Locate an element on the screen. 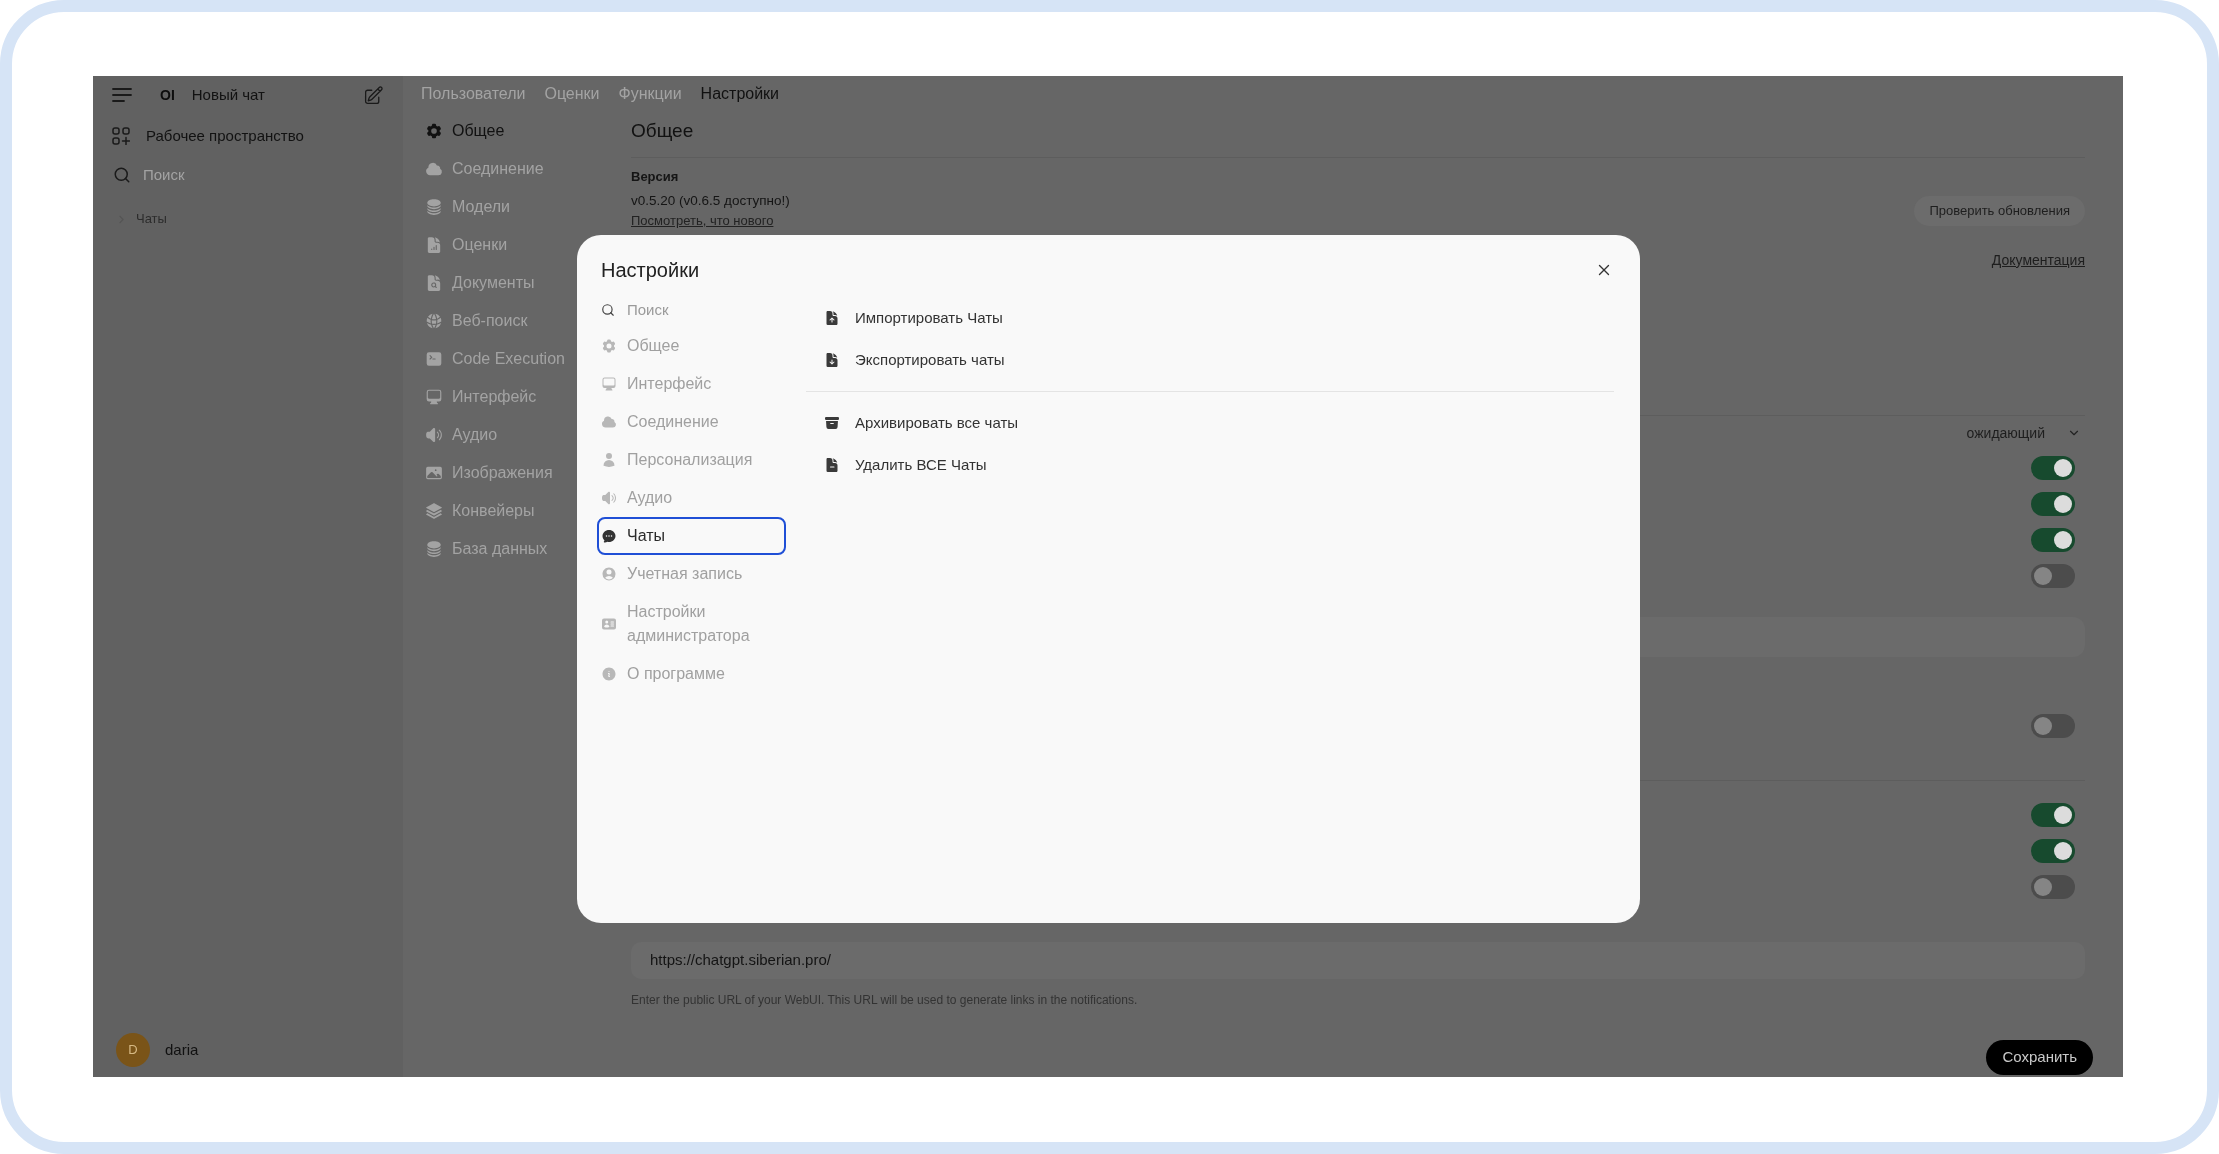  dialog-nav-item: Аудио is located at coordinates (691, 498).